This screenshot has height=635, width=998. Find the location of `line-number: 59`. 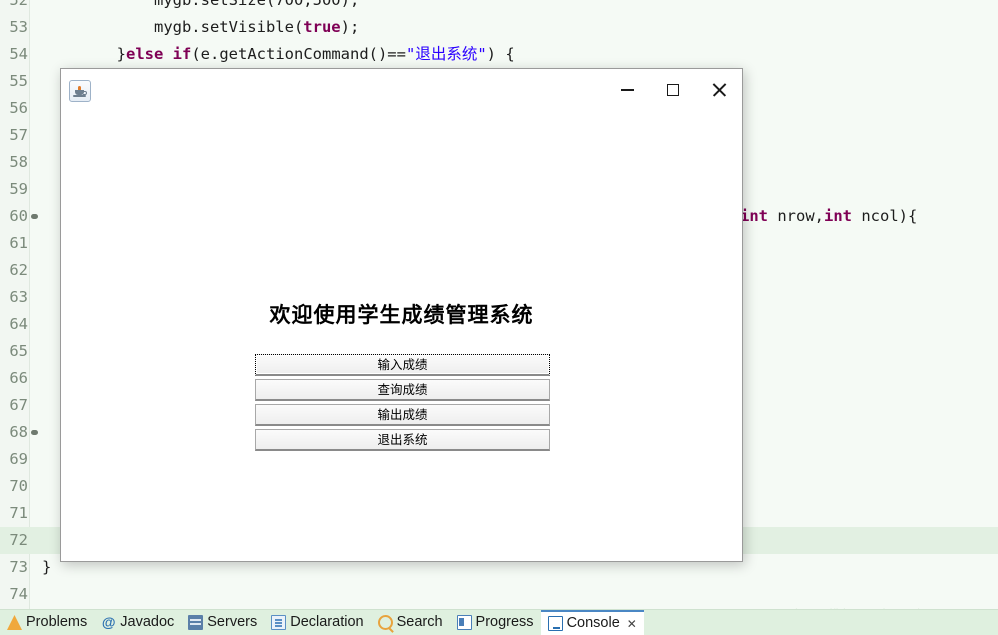

line-number: 59 is located at coordinates (18, 189).